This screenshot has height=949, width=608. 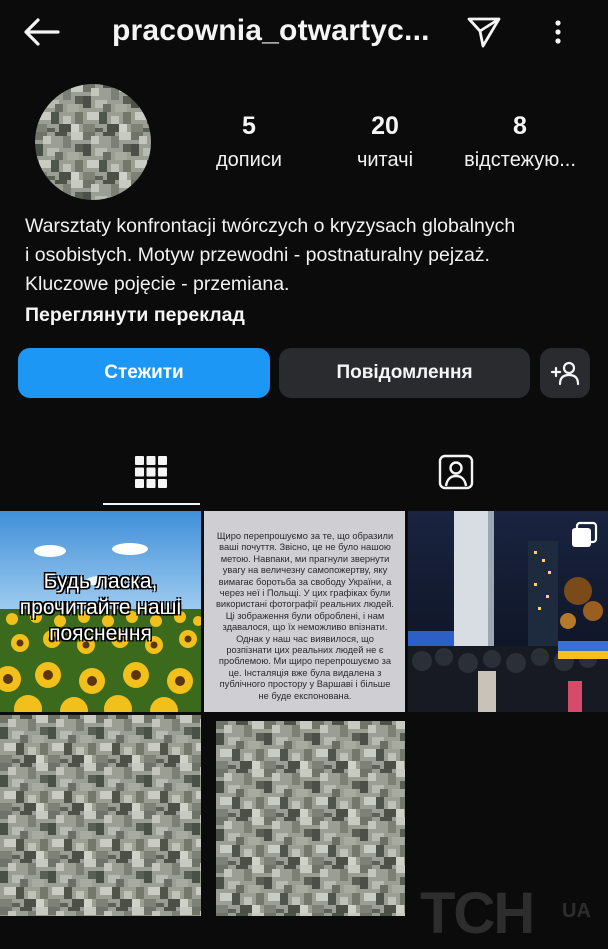 I want to click on stat-followers-label: читачі, so click(x=385, y=160).